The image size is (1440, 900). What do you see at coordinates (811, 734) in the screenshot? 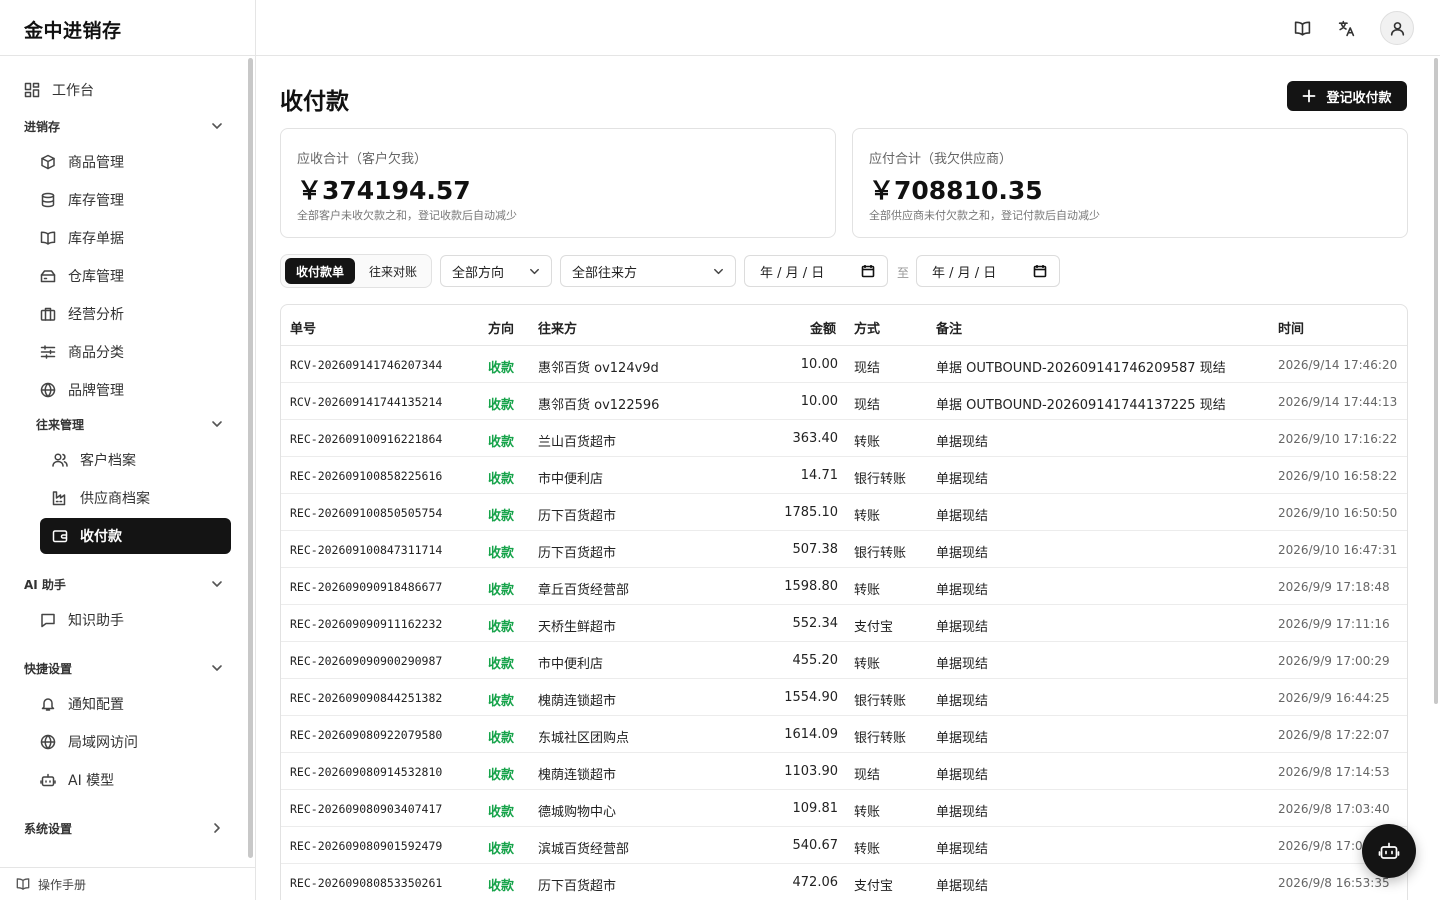
I see `cell-amount: 1614.09` at bounding box center [811, 734].